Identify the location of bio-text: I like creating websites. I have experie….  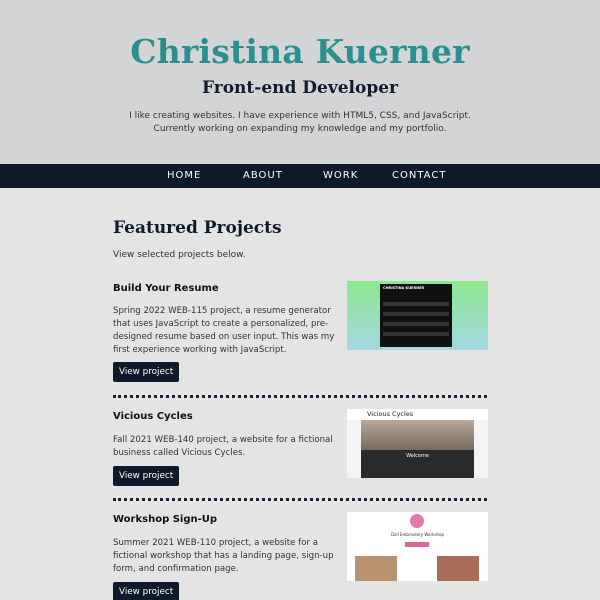
(300, 122).